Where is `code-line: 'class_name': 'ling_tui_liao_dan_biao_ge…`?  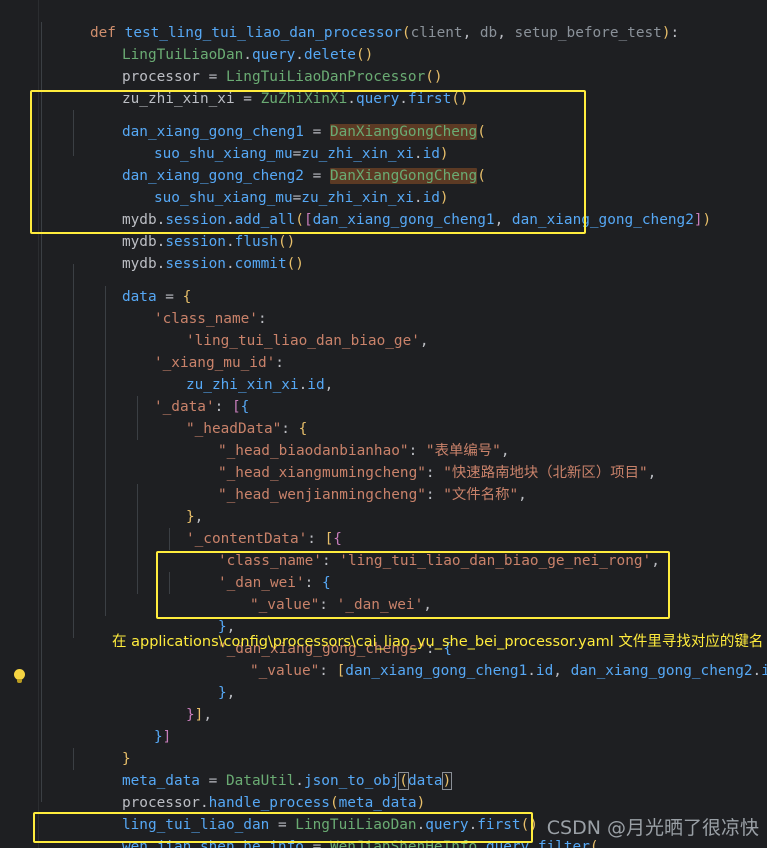
code-line: 'class_name': 'ling_tui_liao_dan_biao_ge… is located at coordinates (349, 548).